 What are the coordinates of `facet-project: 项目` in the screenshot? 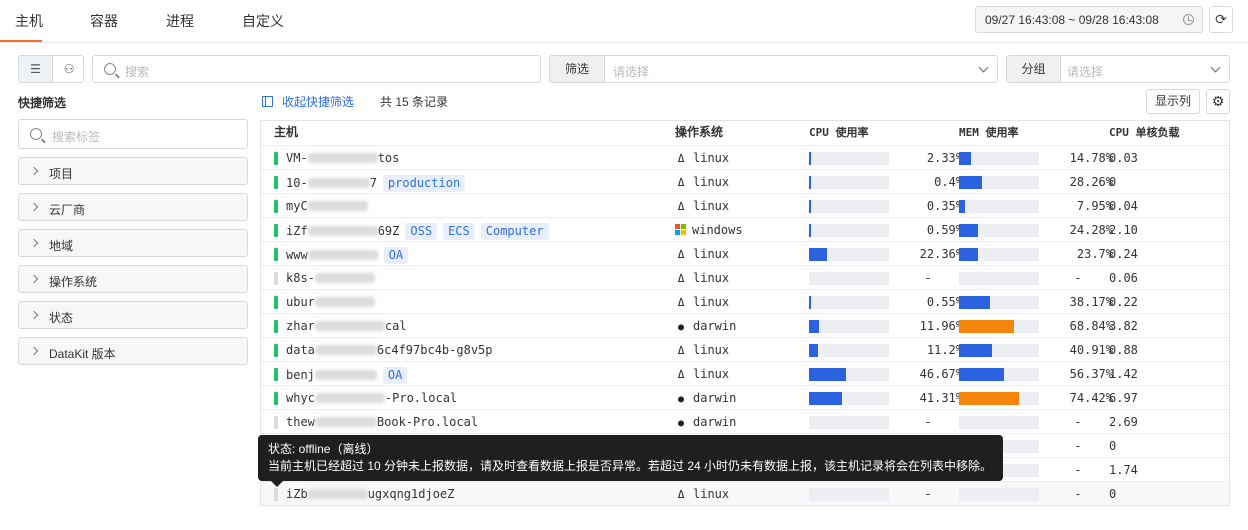 It's located at (133, 171).